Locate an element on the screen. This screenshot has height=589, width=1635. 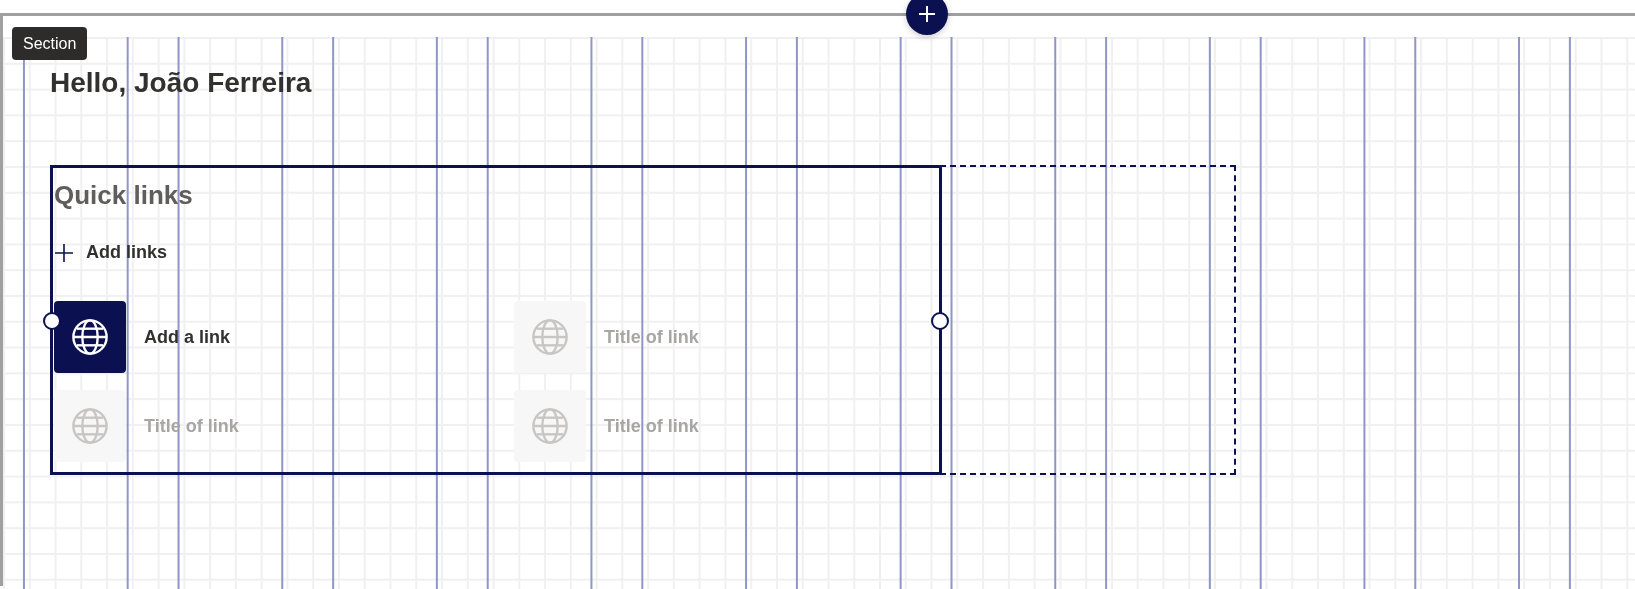
add-section-button is located at coordinates (927, 17).